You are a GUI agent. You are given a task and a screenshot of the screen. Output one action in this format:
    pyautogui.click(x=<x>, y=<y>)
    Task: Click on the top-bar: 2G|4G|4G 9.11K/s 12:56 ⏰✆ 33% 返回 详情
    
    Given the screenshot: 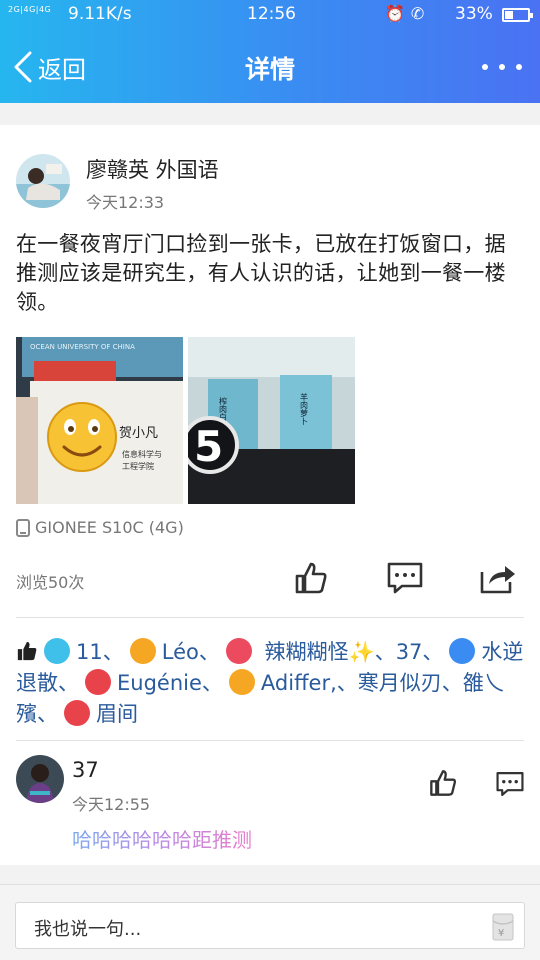 What is the action you would take?
    pyautogui.click(x=270, y=51)
    